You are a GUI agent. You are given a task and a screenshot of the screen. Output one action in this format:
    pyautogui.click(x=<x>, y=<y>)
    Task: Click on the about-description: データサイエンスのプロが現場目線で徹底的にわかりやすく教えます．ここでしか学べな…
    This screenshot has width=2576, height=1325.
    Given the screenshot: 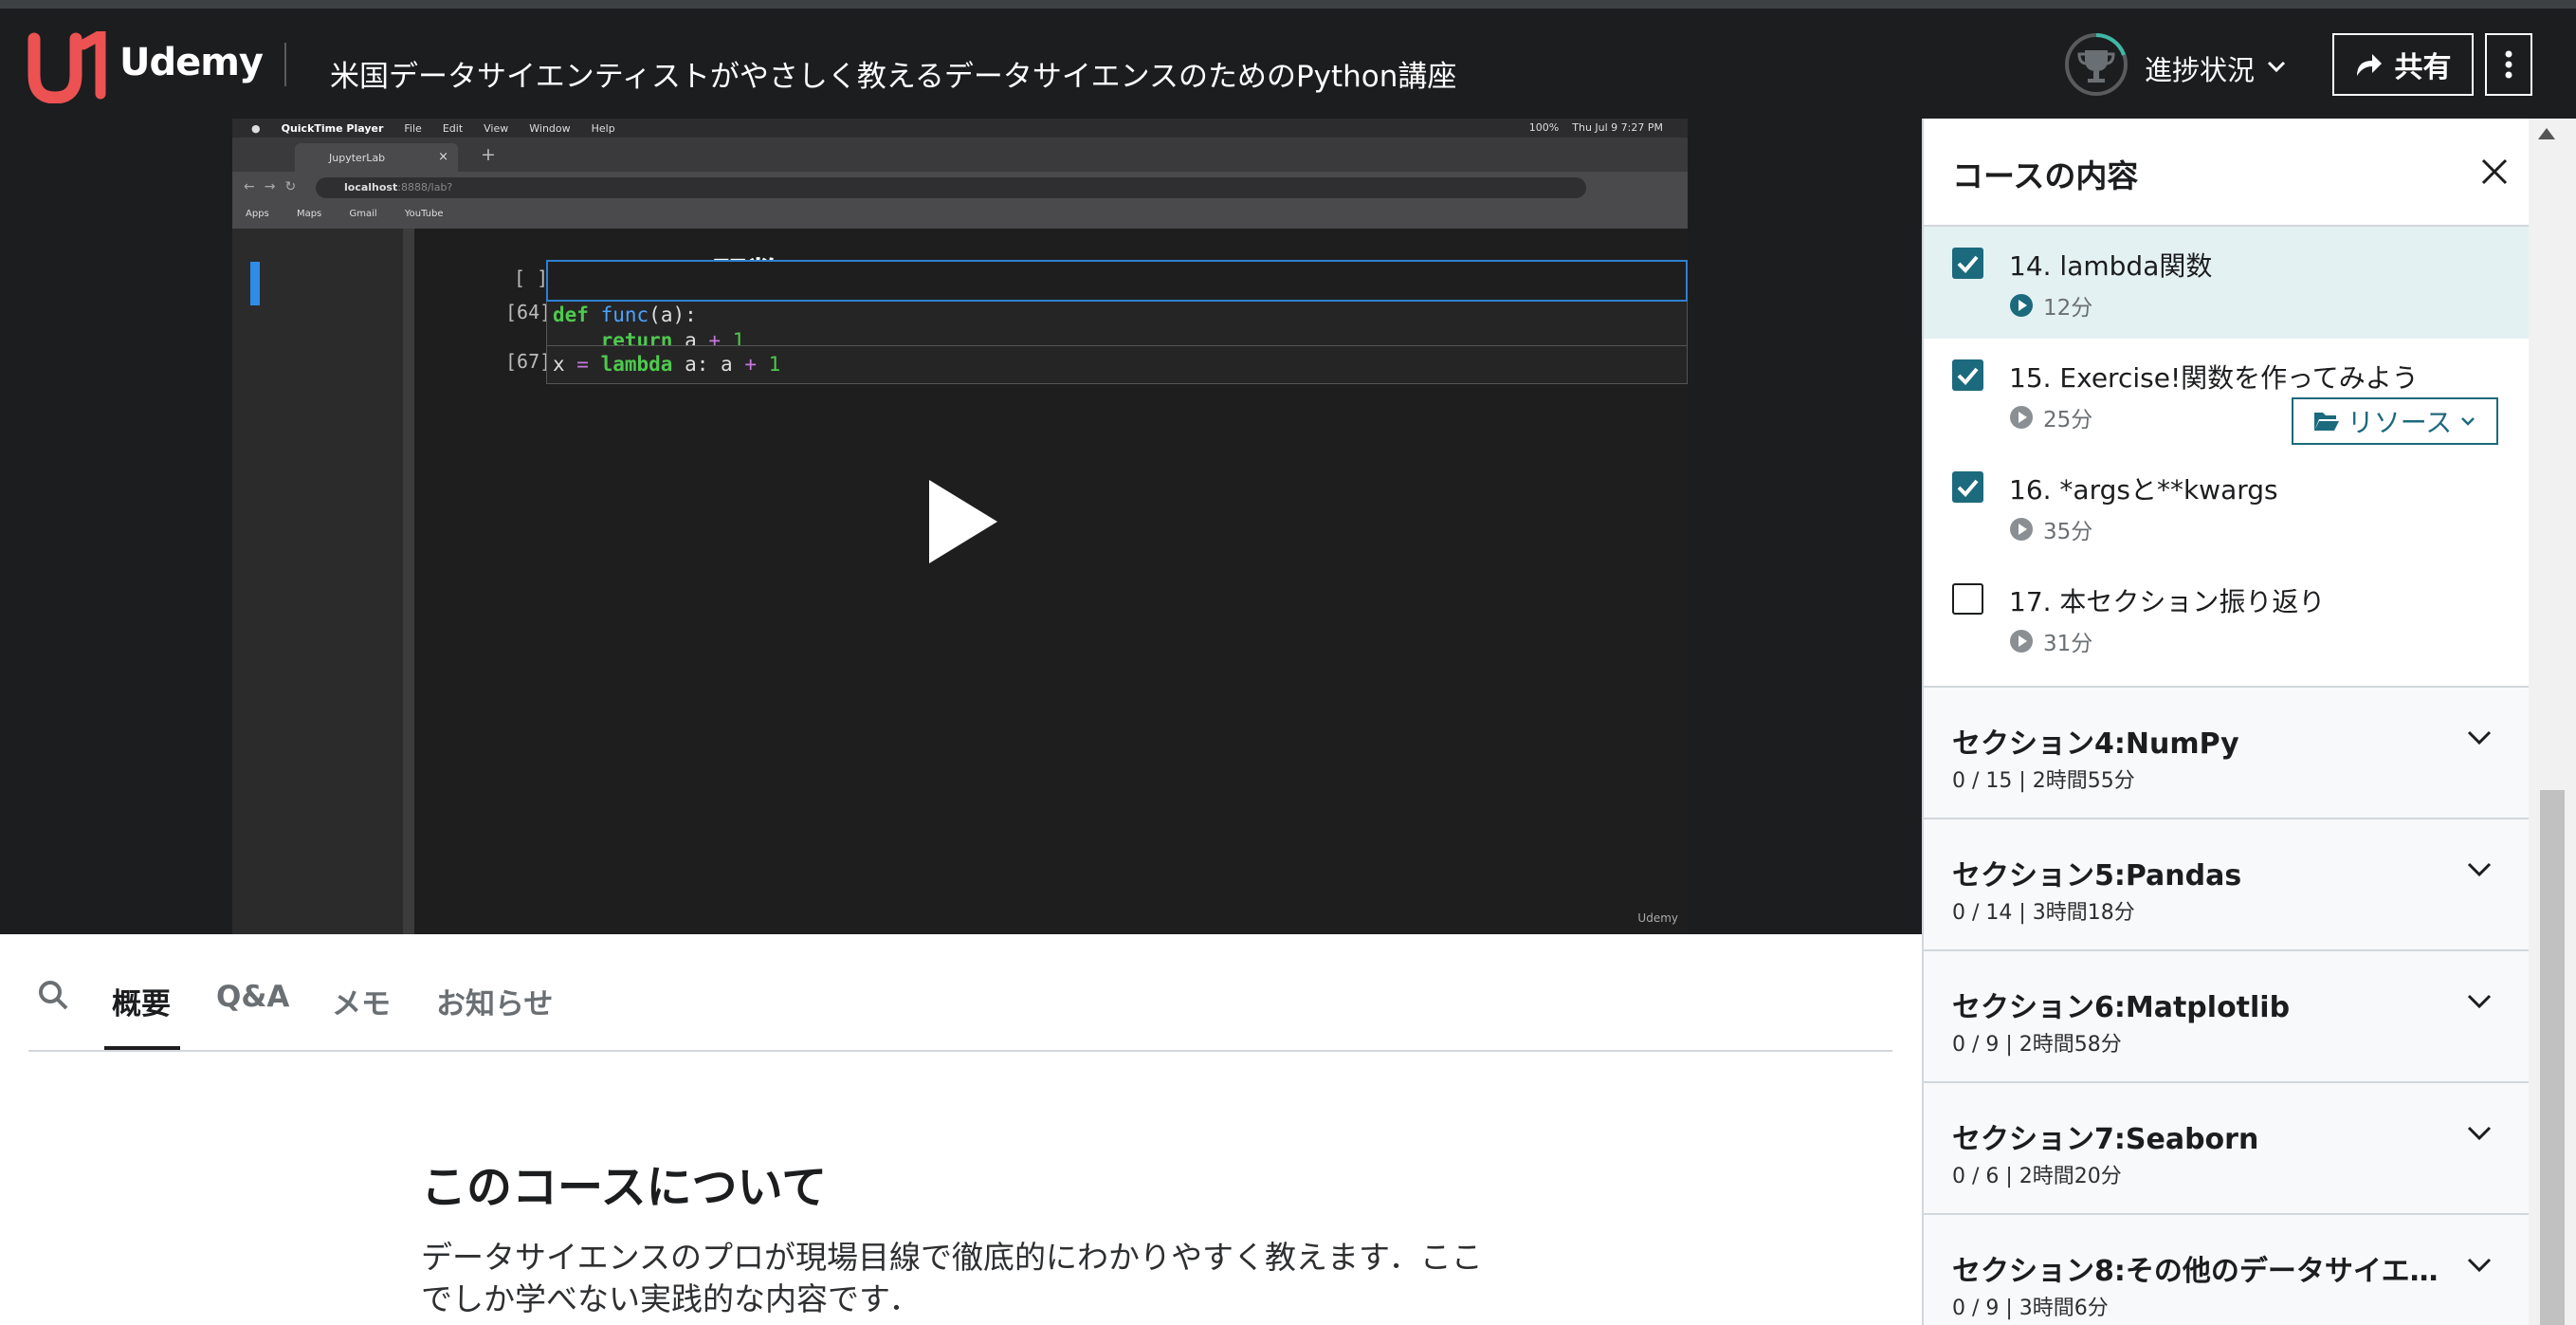 What is the action you would take?
    pyautogui.click(x=952, y=1278)
    